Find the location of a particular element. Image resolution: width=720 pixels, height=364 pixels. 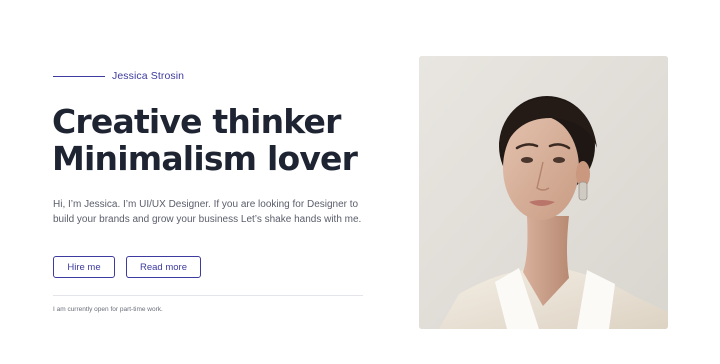

divider is located at coordinates (208, 295).